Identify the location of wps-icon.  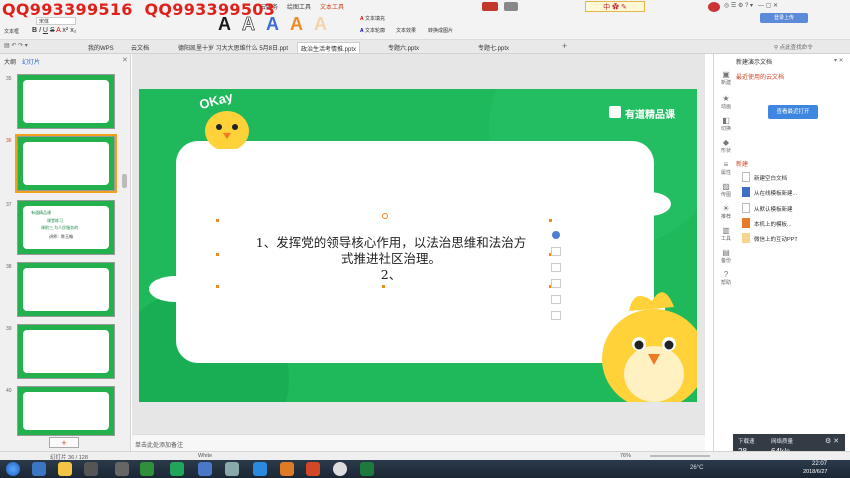
(147, 469).